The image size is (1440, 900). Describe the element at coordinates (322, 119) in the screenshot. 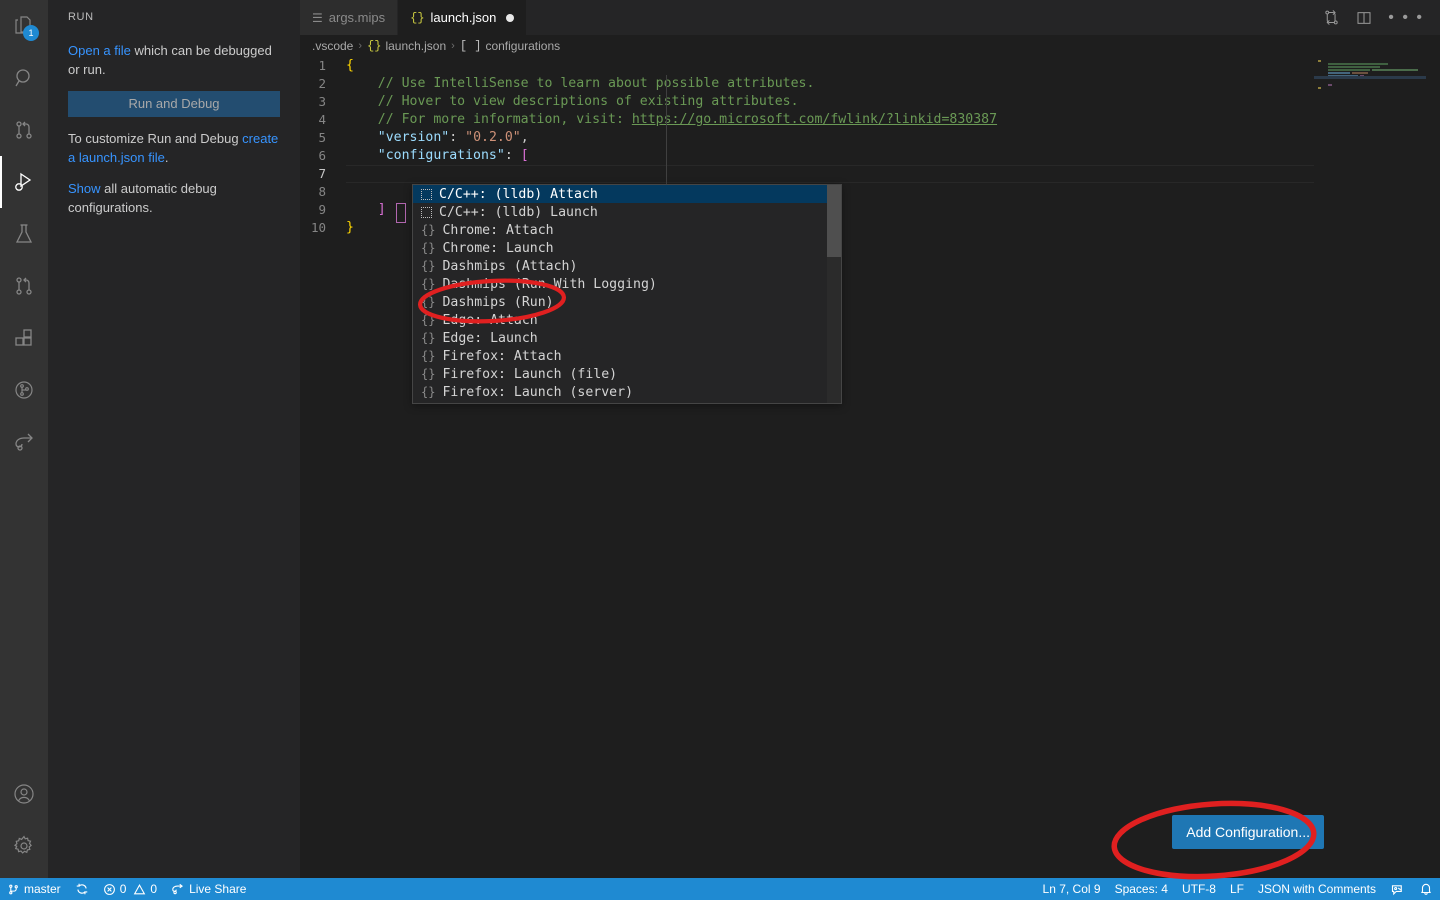

I see `line-number: 4` at that location.